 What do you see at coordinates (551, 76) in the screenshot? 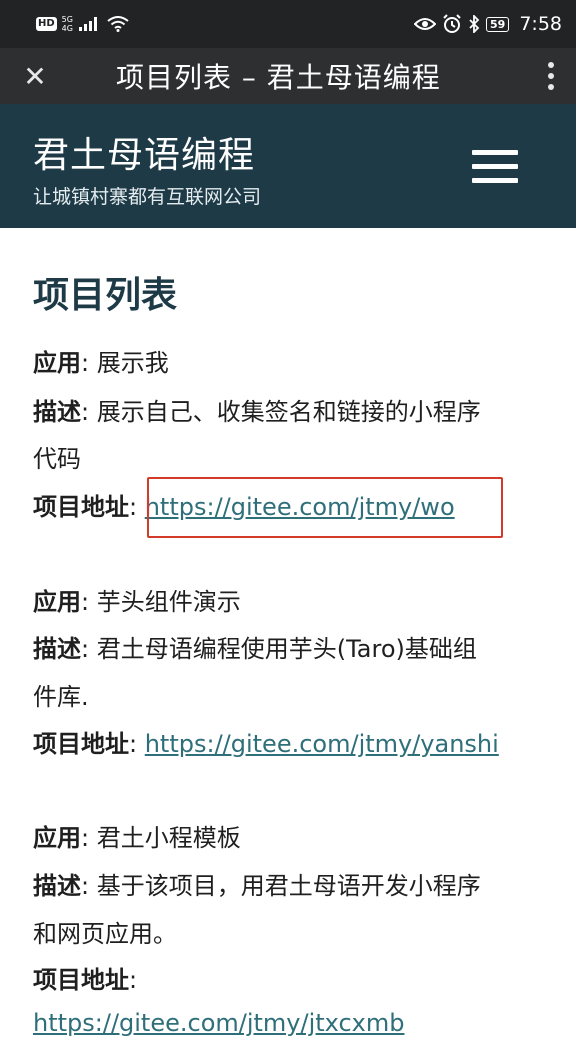
I see `more-options-button` at bounding box center [551, 76].